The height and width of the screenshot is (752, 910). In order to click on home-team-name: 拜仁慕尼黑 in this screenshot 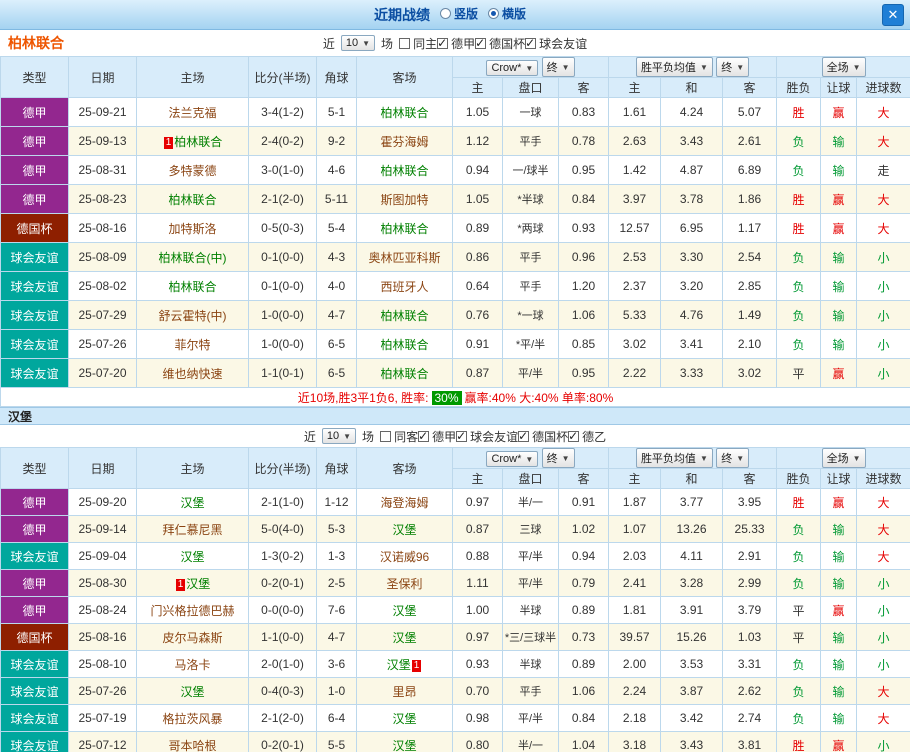, I will do `click(192, 530)`.